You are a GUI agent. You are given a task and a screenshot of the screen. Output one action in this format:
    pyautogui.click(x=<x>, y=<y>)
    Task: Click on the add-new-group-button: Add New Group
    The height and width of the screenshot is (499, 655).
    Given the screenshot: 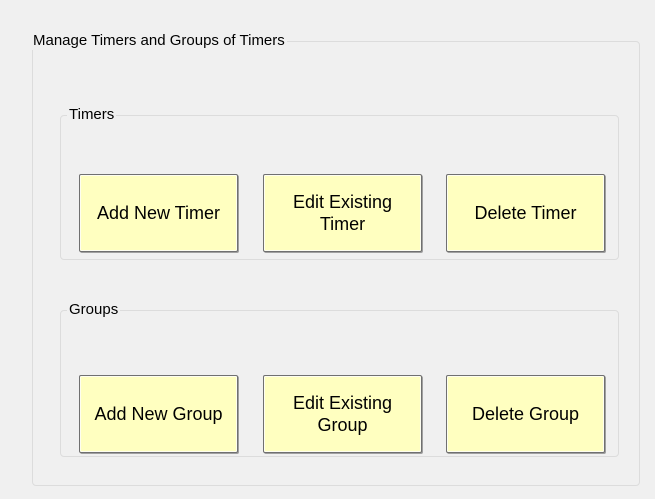 What is the action you would take?
    pyautogui.click(x=158, y=414)
    